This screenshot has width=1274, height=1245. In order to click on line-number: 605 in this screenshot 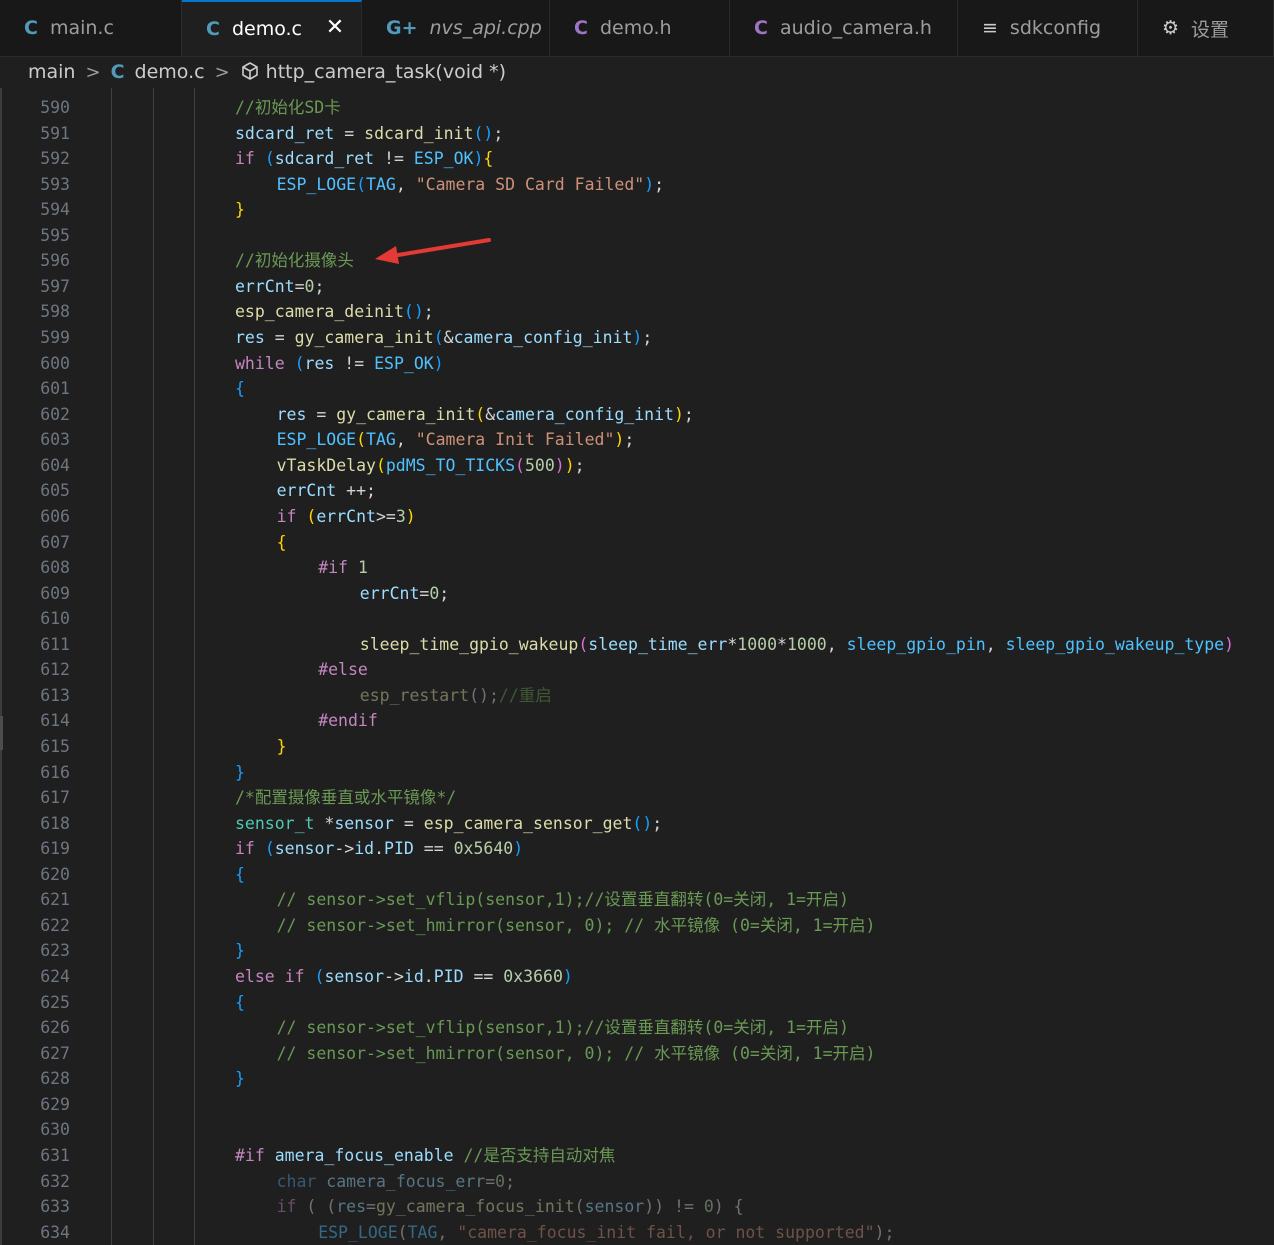, I will do `click(55, 491)`.